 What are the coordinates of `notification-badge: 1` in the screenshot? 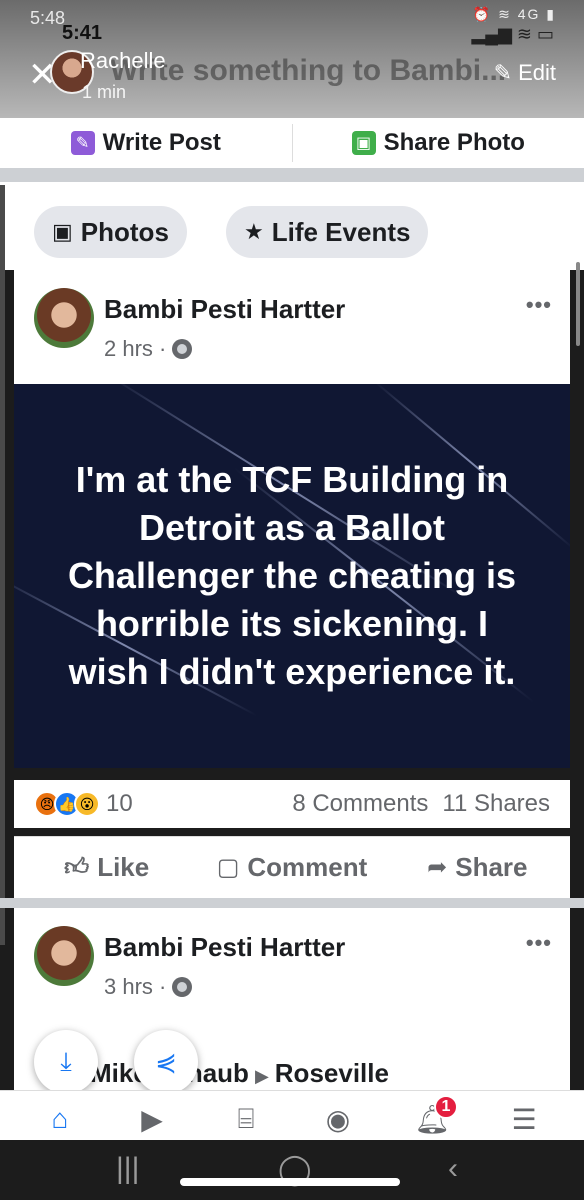 It's located at (446, 1107).